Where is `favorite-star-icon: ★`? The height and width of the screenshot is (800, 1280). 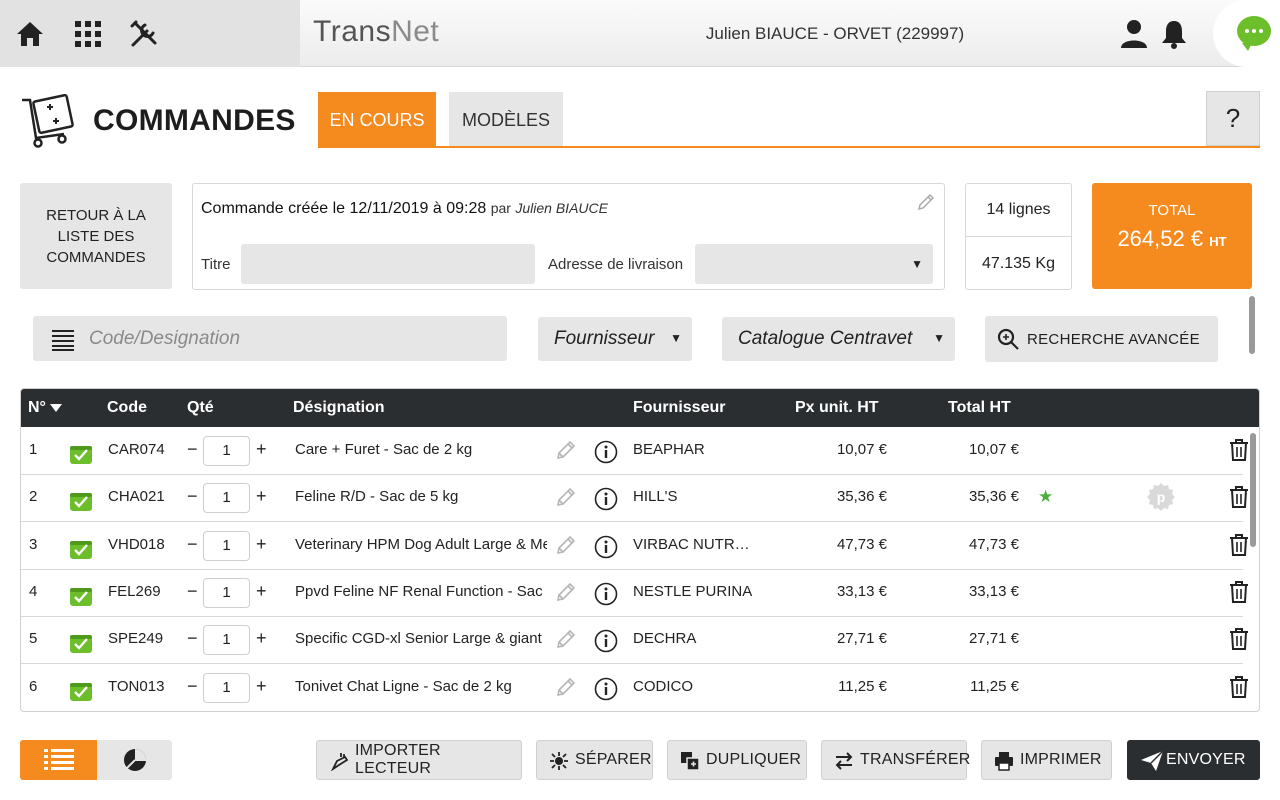 favorite-star-icon: ★ is located at coordinates (1045, 497).